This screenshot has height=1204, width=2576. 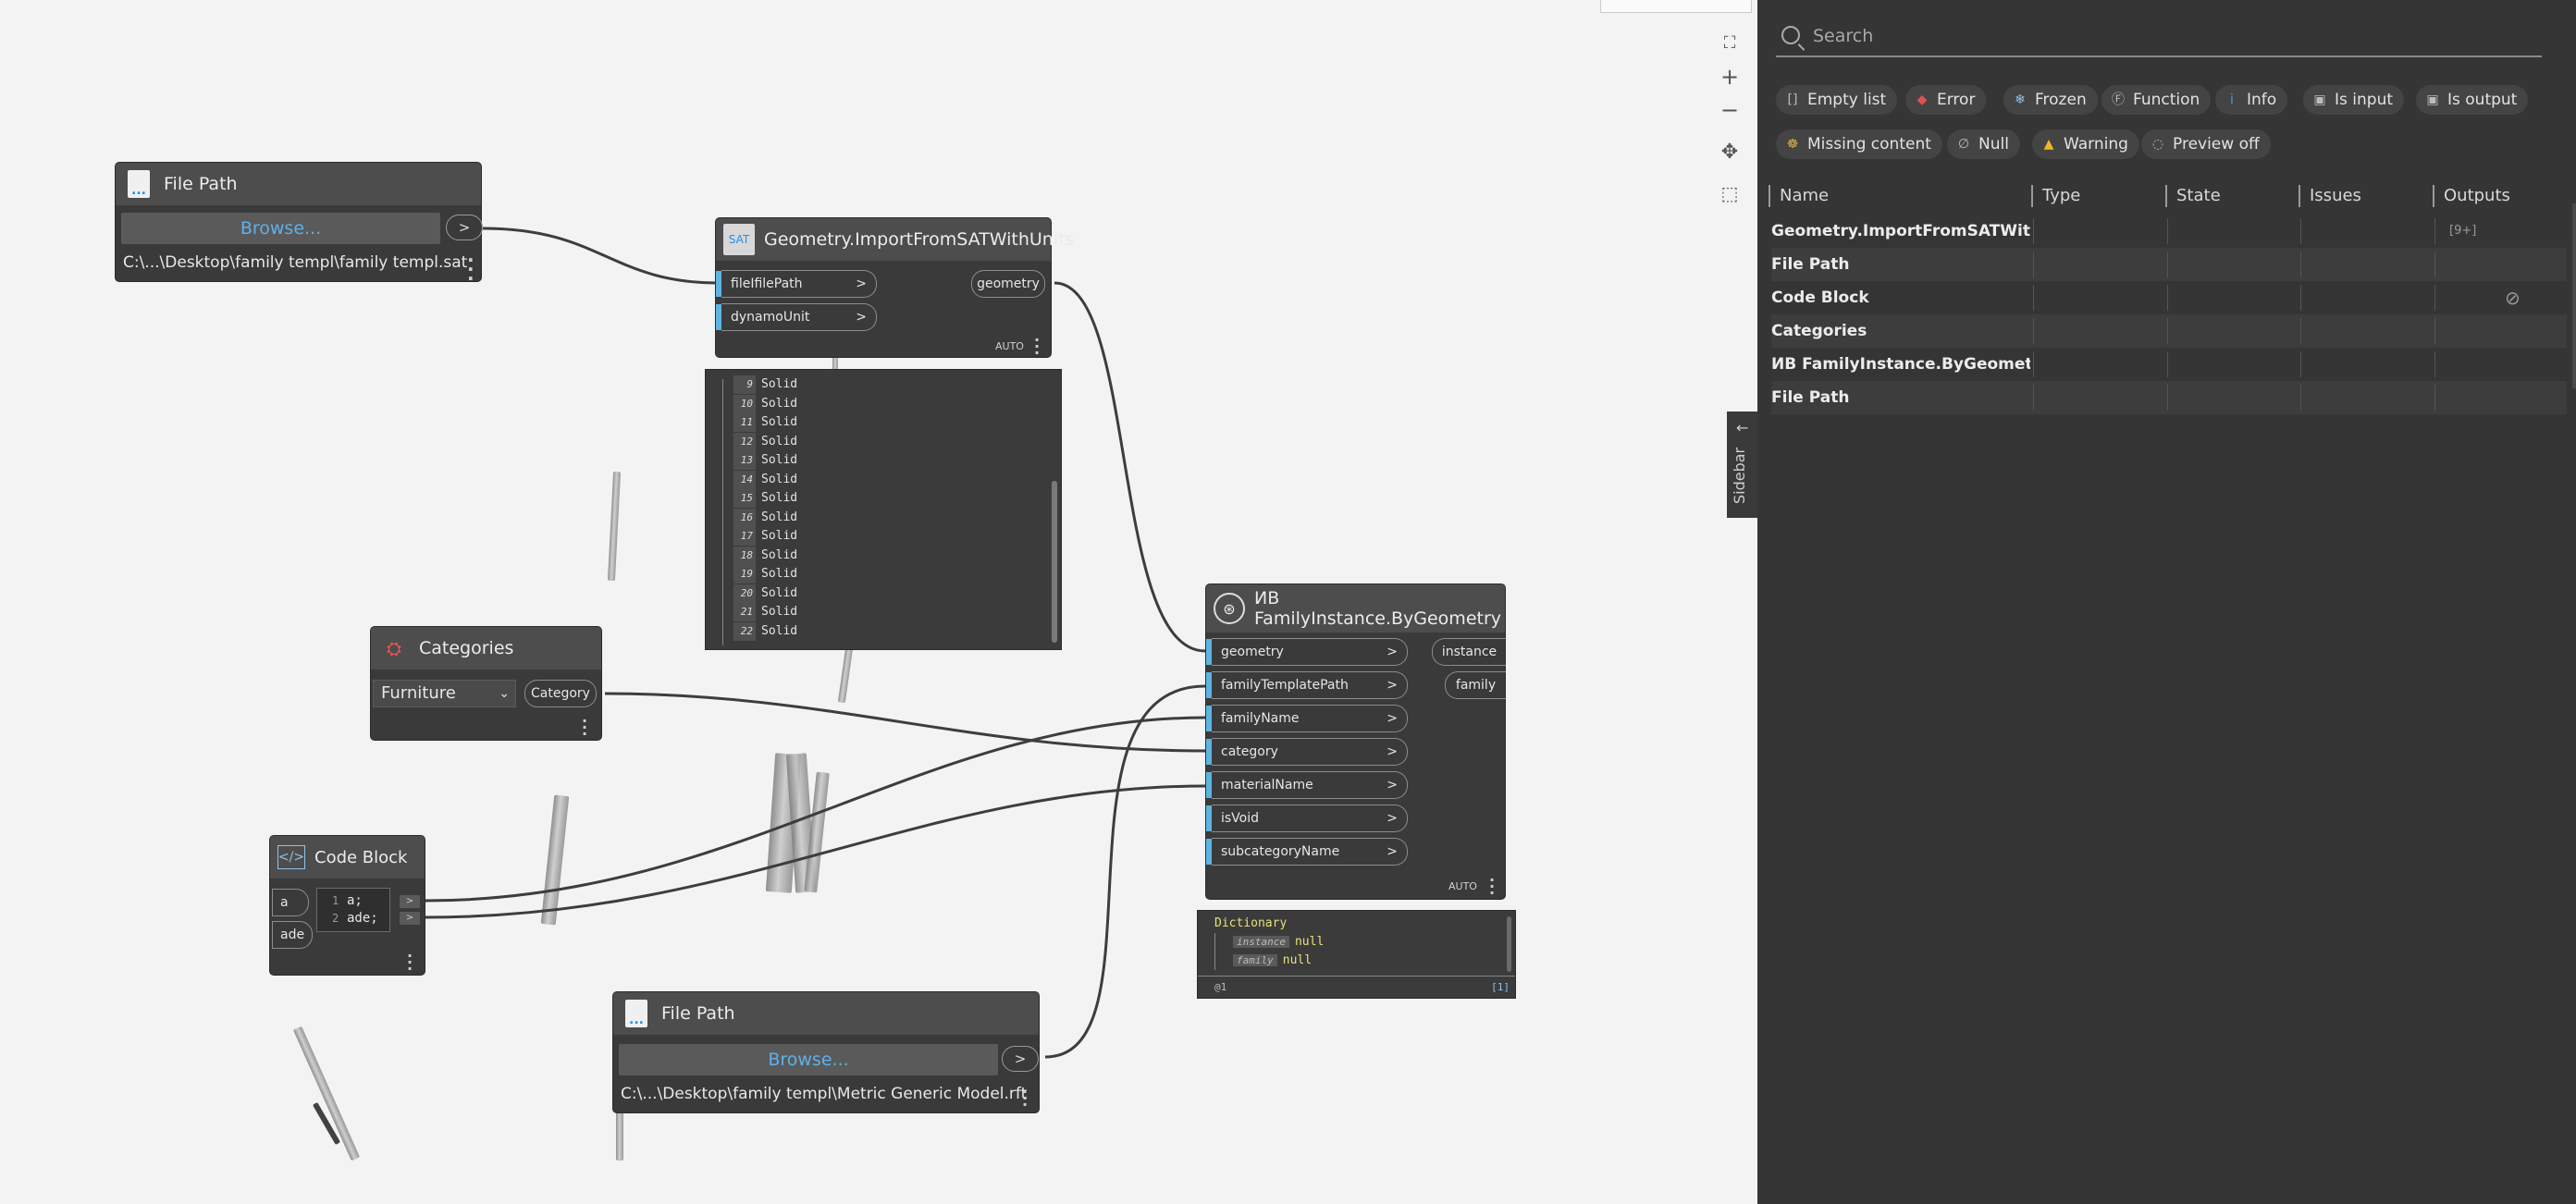 I want to click on output-port-category: Category, so click(x=560, y=693).